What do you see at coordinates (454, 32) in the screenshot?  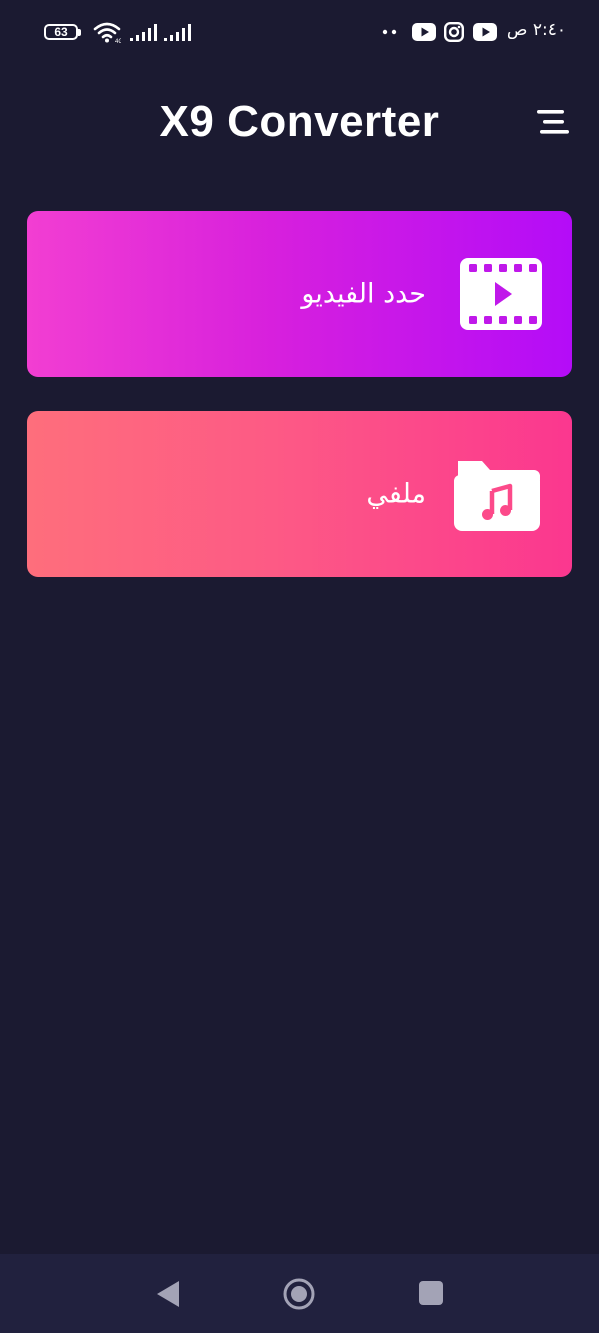 I see `instagram-icon` at bounding box center [454, 32].